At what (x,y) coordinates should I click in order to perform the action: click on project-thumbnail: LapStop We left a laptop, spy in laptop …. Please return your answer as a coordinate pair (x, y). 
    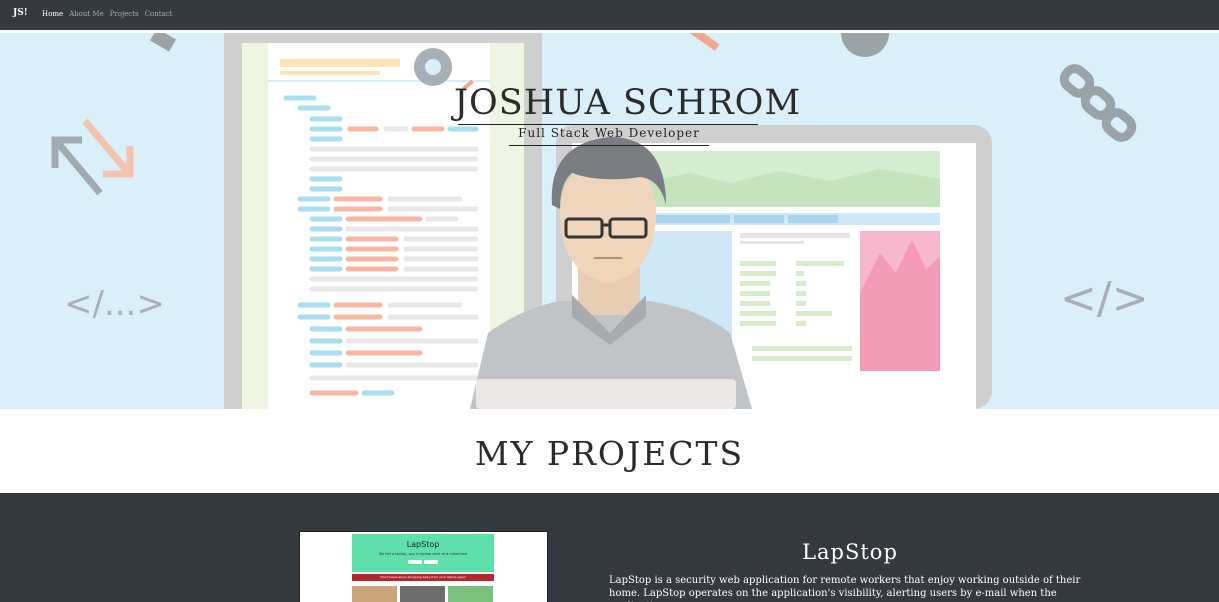
    Looking at the image, I should click on (423, 566).